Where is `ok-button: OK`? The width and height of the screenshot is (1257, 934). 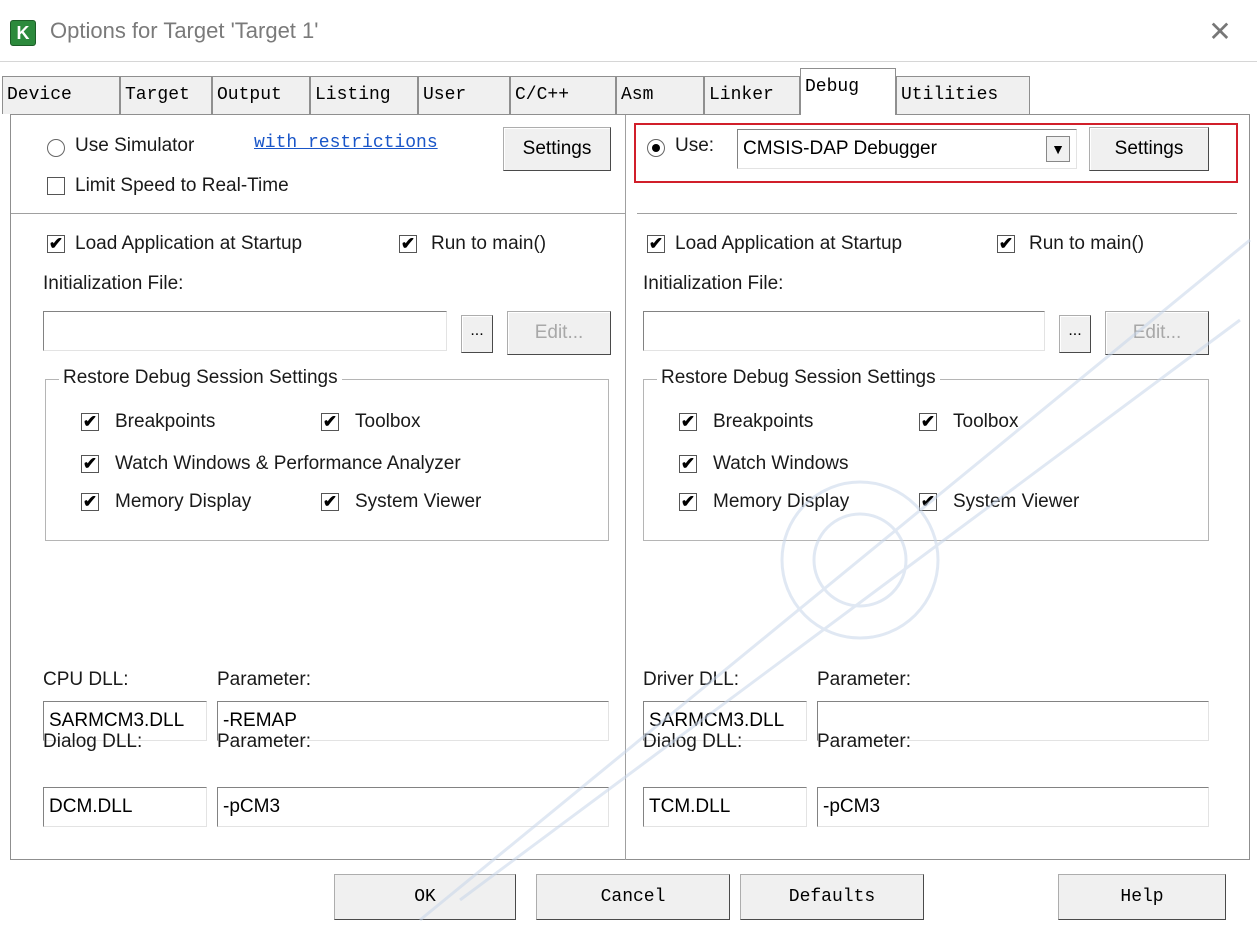 ok-button: OK is located at coordinates (425, 897).